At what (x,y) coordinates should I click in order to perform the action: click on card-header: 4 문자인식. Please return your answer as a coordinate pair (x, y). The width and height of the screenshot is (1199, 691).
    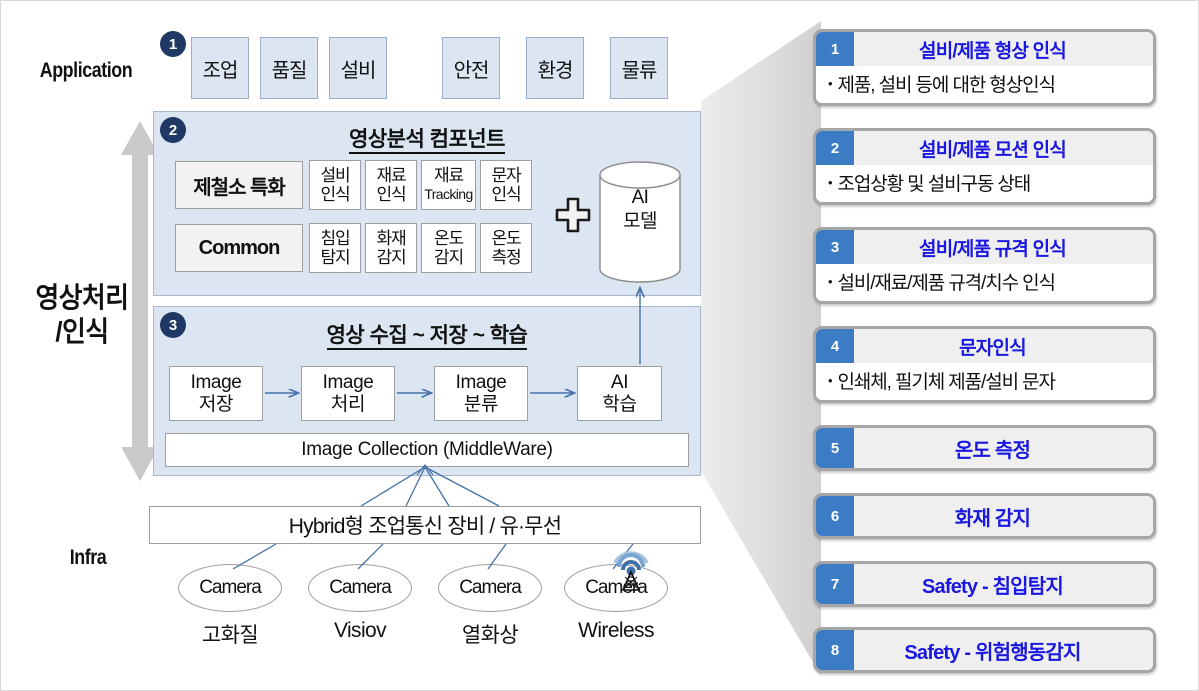
    Looking at the image, I should click on (984, 346).